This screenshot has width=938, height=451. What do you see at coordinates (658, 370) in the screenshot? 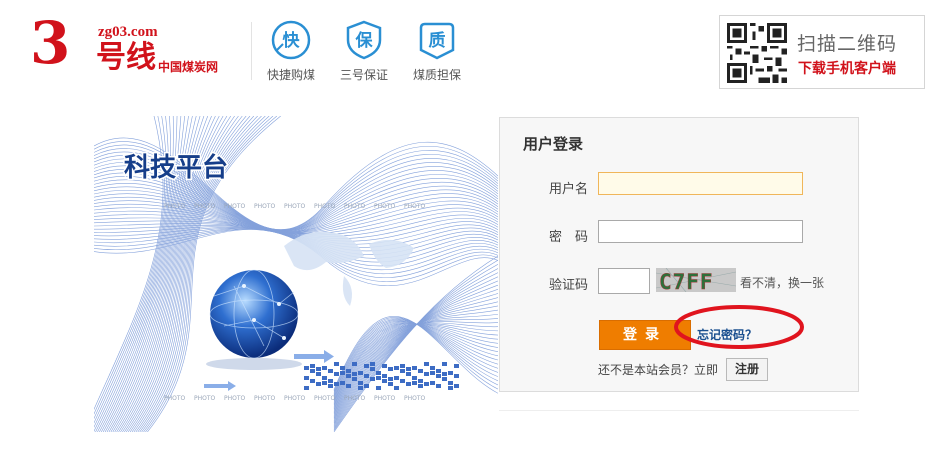
I see `register-prompt: 还不是本站会员？立即` at bounding box center [658, 370].